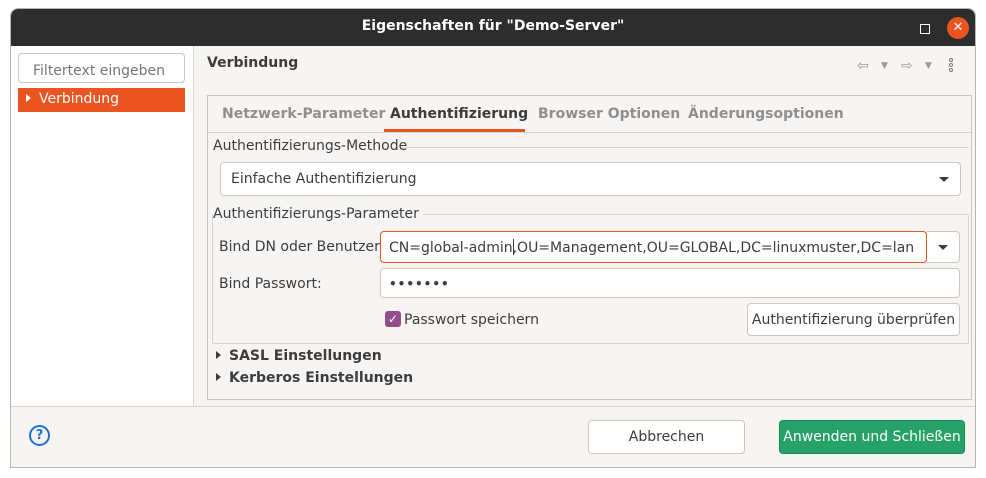 Image resolution: width=986 pixels, height=478 pixels. Describe the element at coordinates (253, 63) in the screenshot. I see `page-title: Verbindung` at that location.